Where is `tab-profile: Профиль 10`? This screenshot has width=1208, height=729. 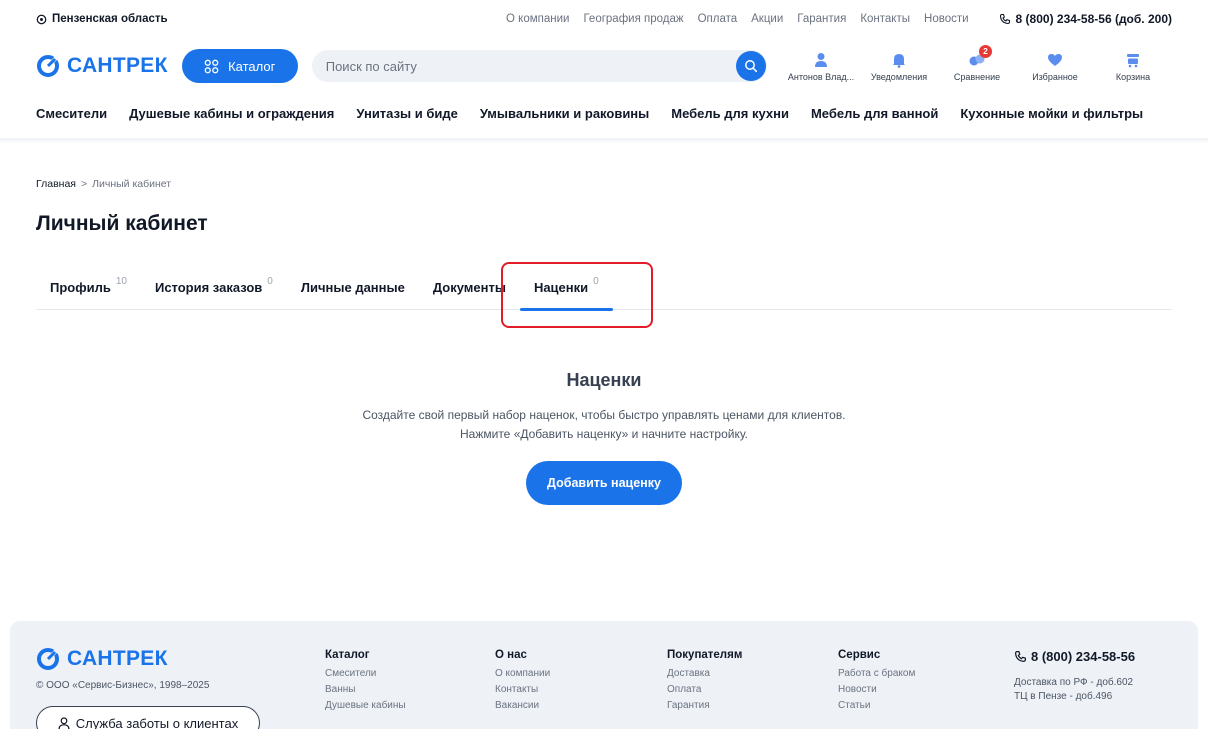 tab-profile: Профиль 10 is located at coordinates (88, 289).